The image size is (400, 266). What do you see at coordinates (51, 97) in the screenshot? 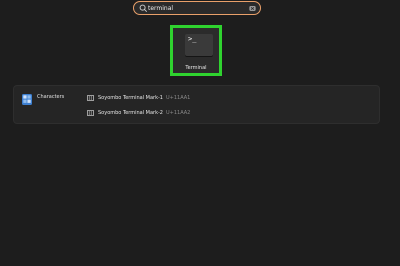
I see `characters-provider-label: Characters` at bounding box center [51, 97].